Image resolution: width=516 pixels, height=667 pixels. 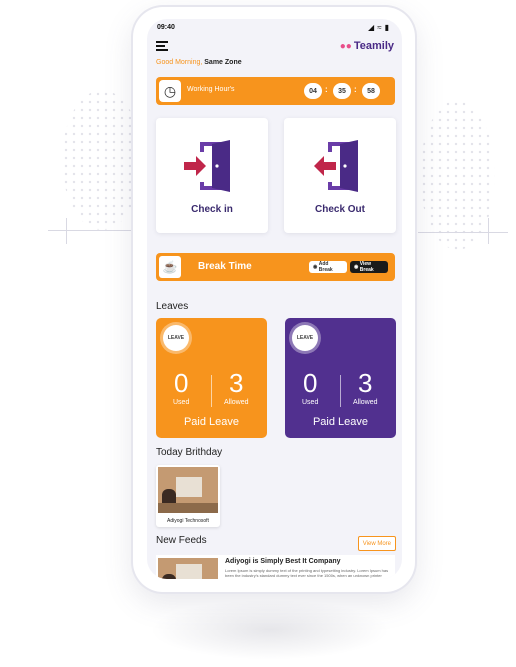 I want to click on background-crossline-left, so click(x=66, y=231).